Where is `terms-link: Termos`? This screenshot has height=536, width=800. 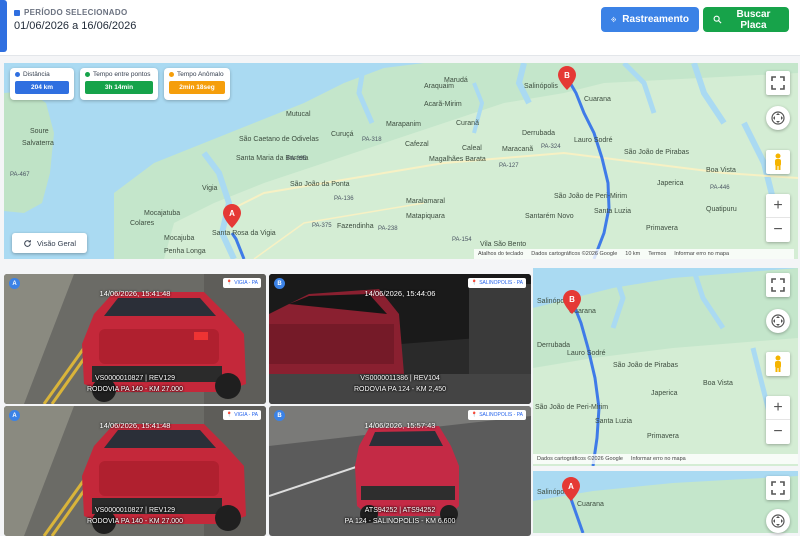 terms-link: Termos is located at coordinates (657, 254).